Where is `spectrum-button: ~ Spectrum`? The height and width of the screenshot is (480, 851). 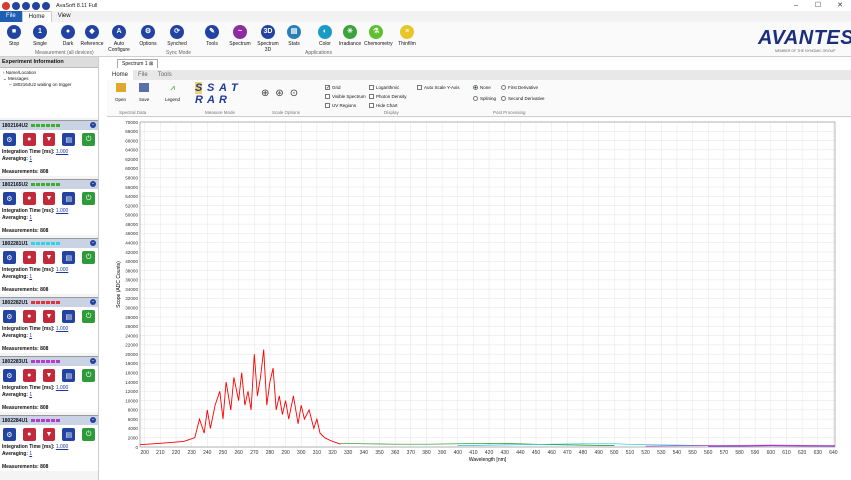
spectrum-button: ~ Spectrum is located at coordinates (240, 36).